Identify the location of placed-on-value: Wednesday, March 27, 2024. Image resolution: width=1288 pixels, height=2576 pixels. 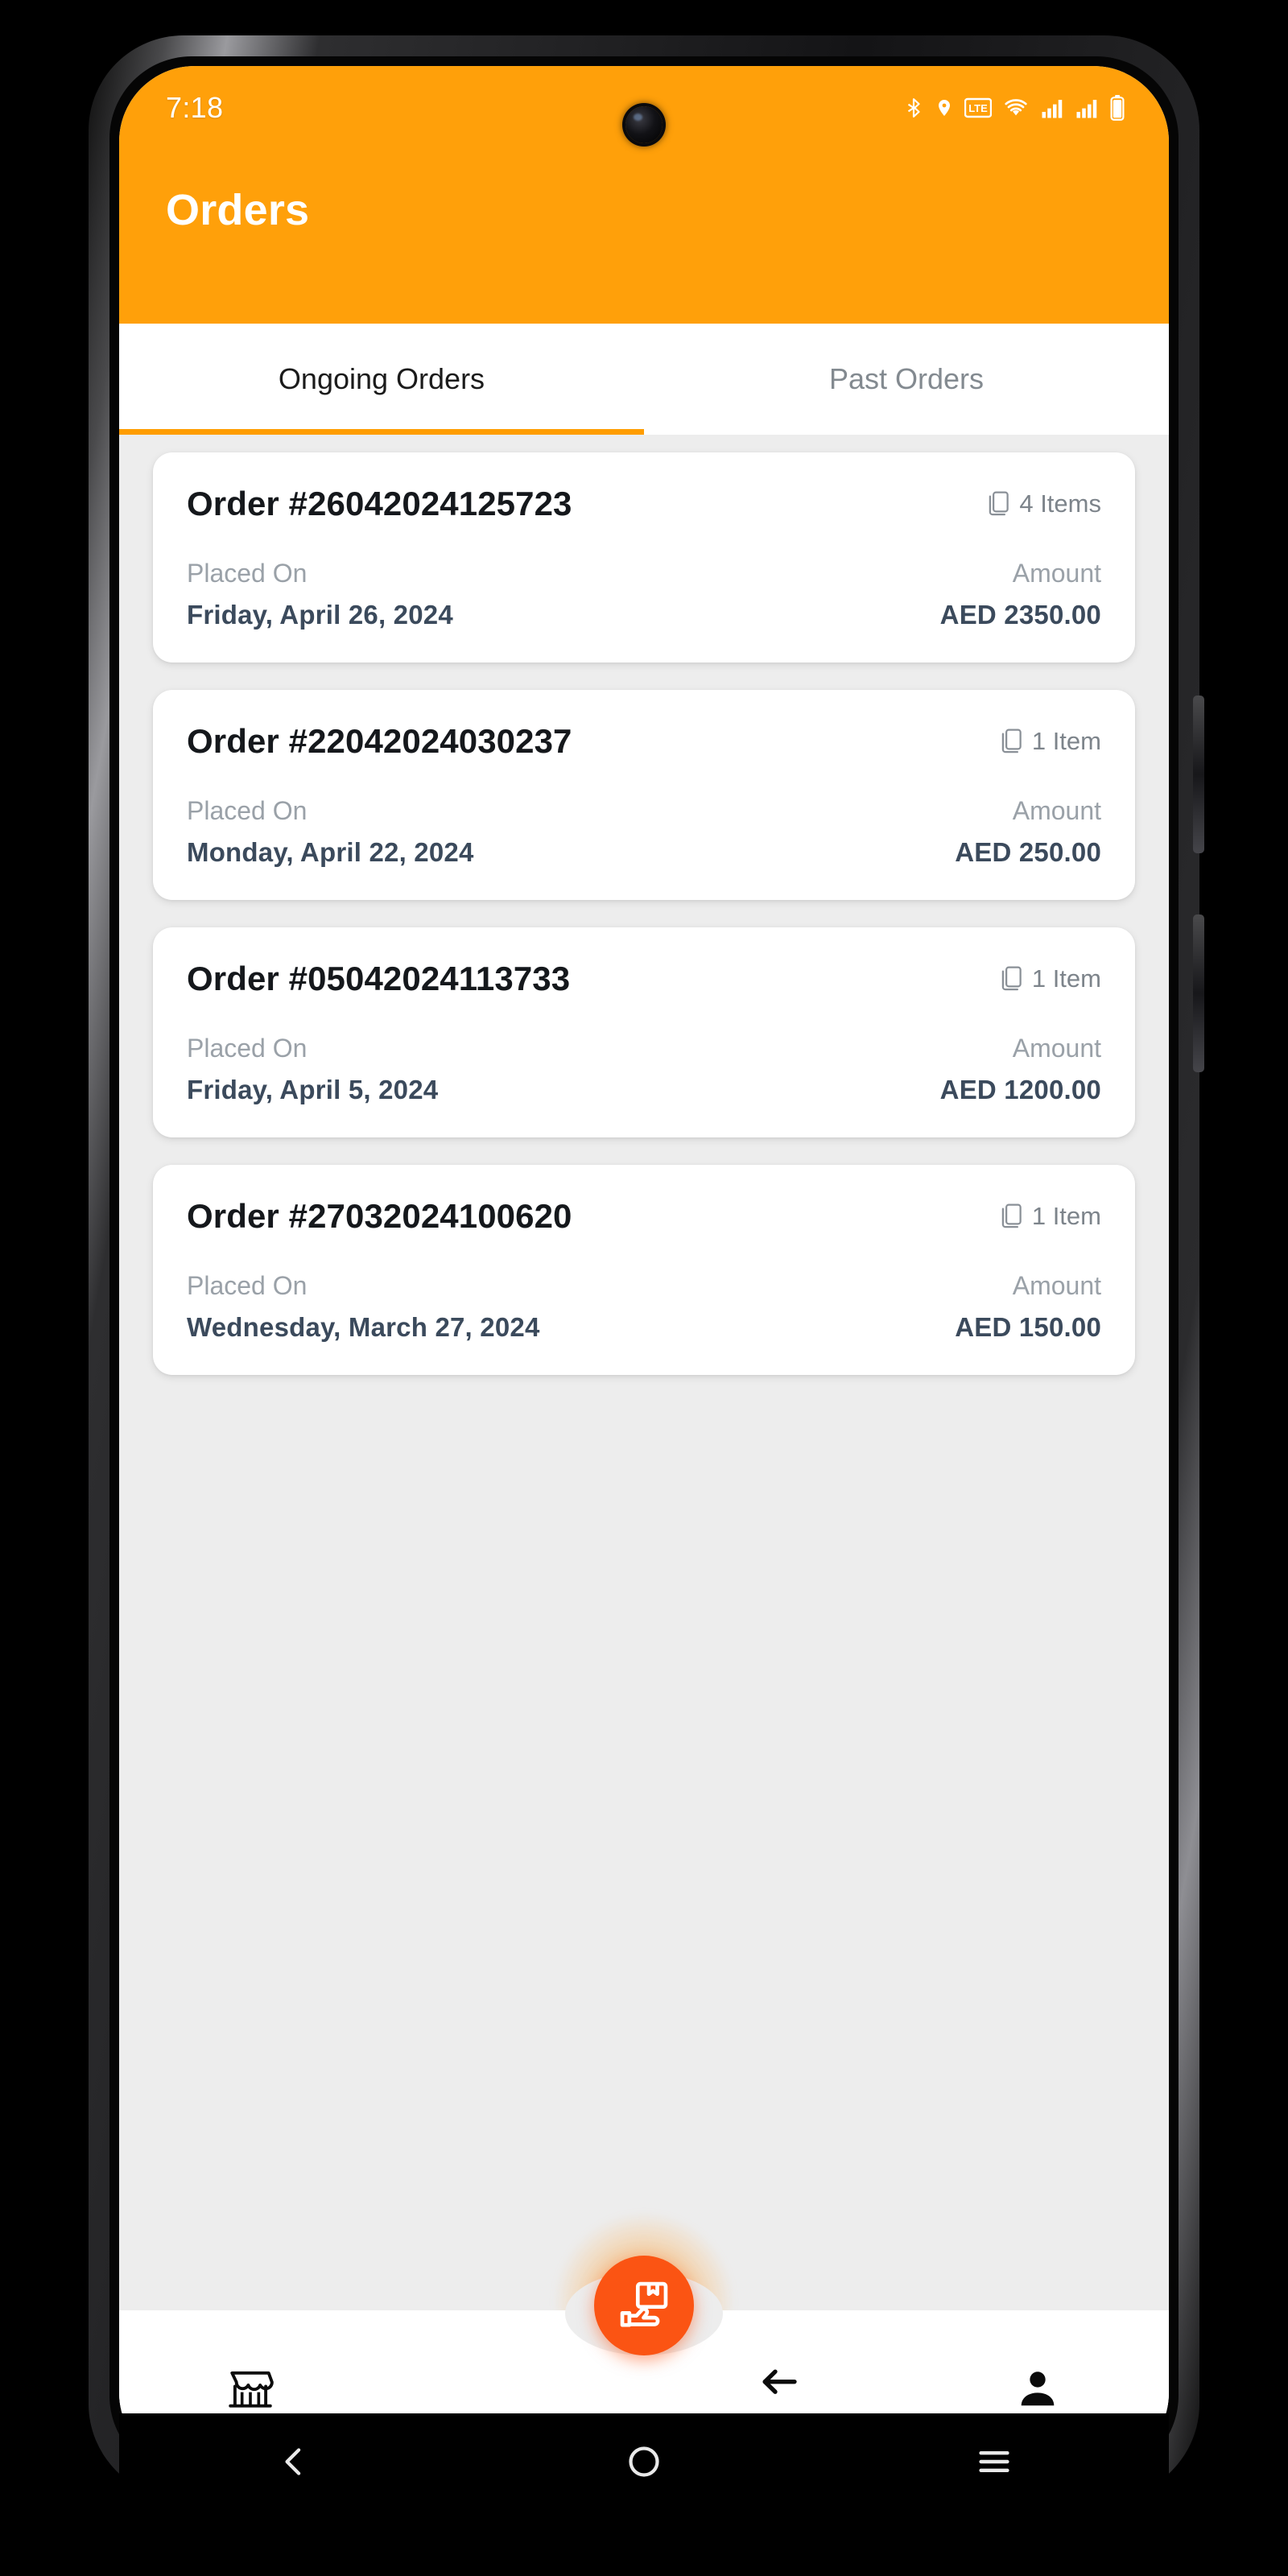
(363, 1327).